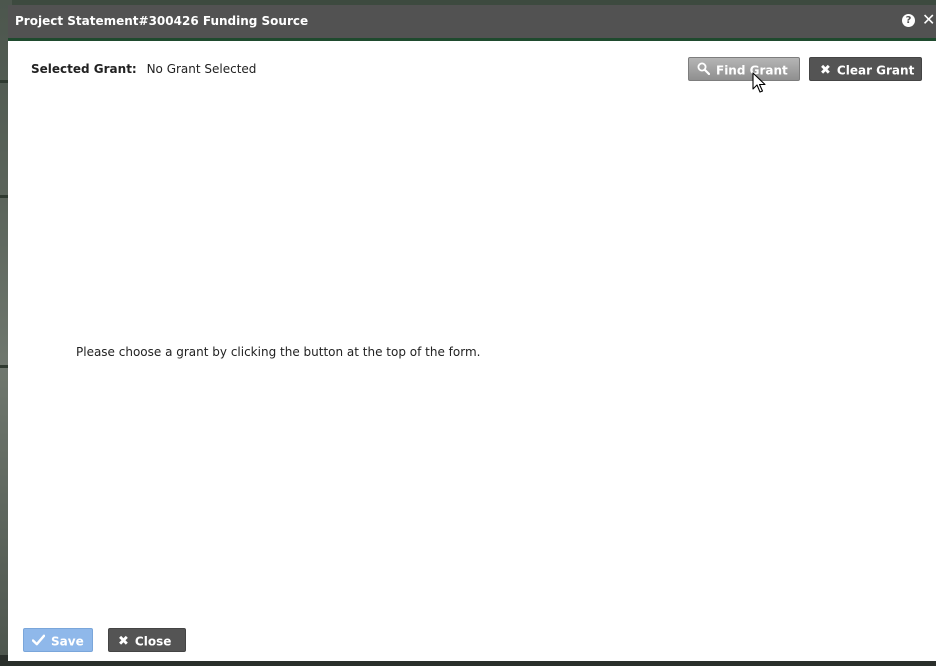  Describe the element at coordinates (704, 71) in the screenshot. I see `search-icon` at that location.